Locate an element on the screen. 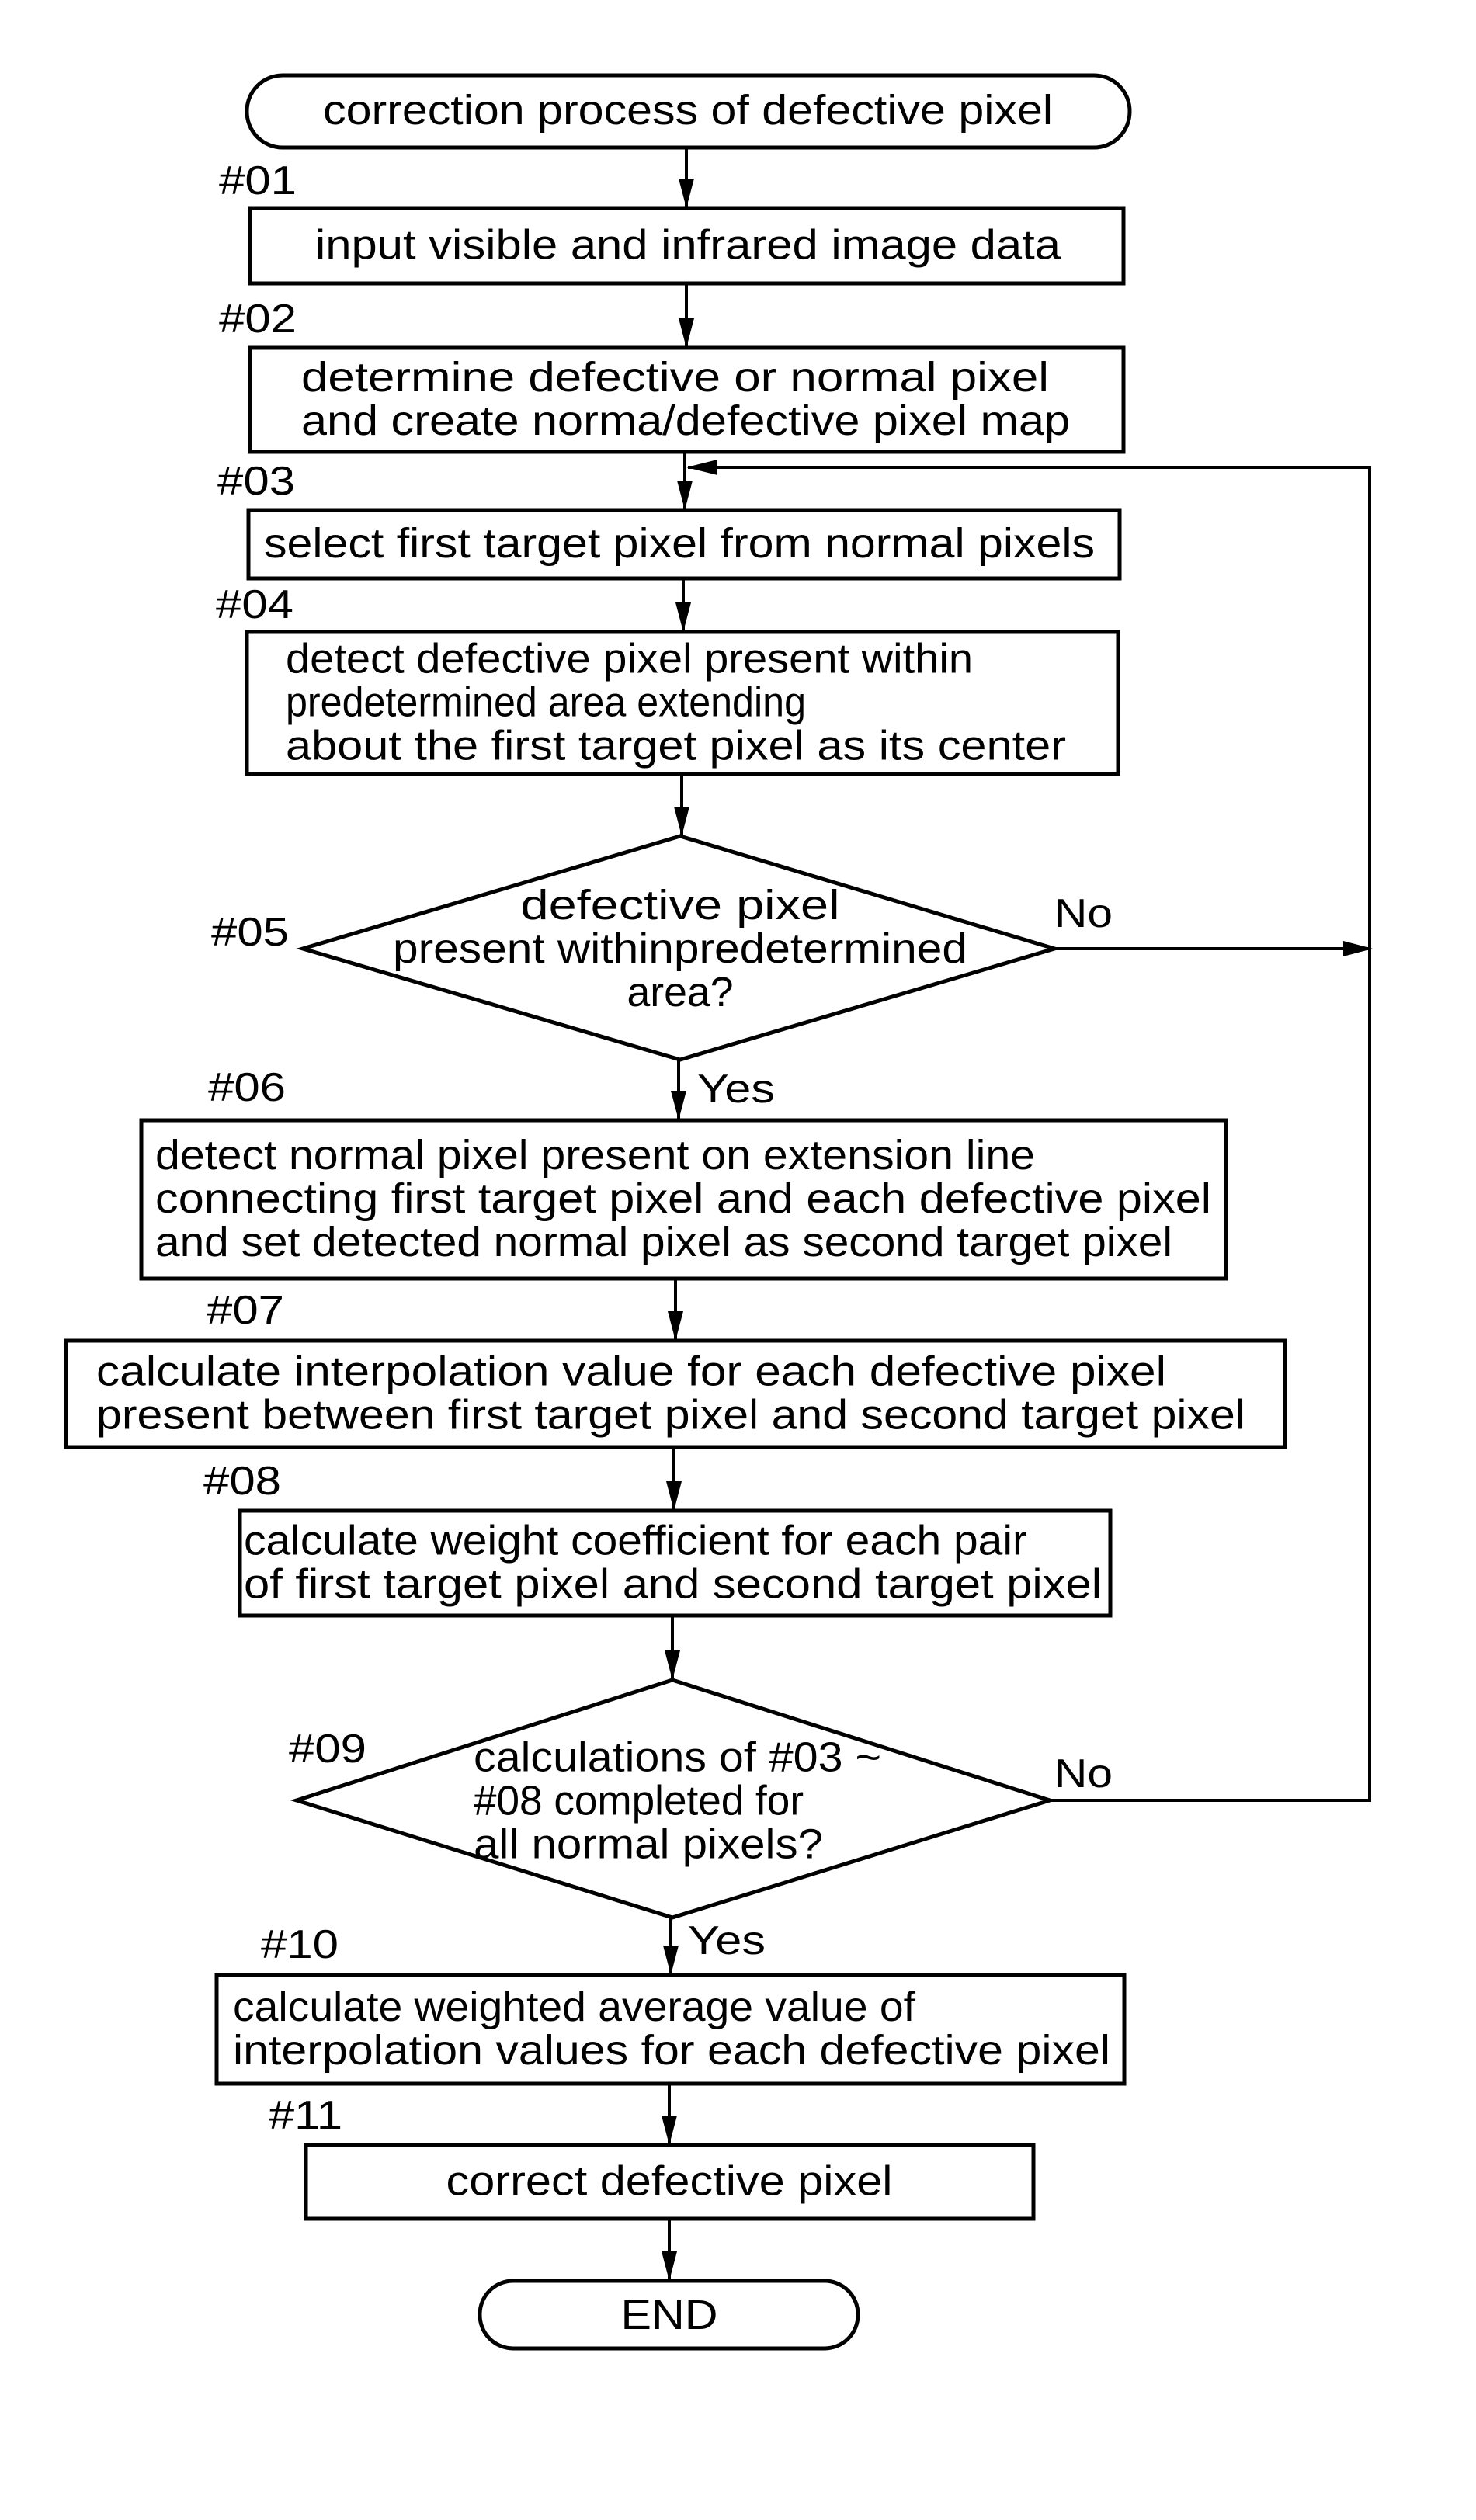 The height and width of the screenshot is (2520, 1476). step-text-line: calculations of #03 ~ is located at coordinates (677, 1757).